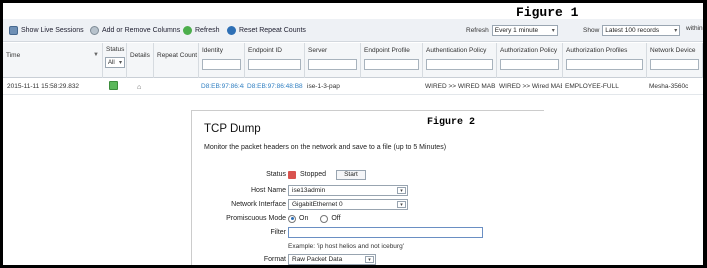 The width and height of the screenshot is (707, 268). I want to click on gear-icon, so click(94, 30).